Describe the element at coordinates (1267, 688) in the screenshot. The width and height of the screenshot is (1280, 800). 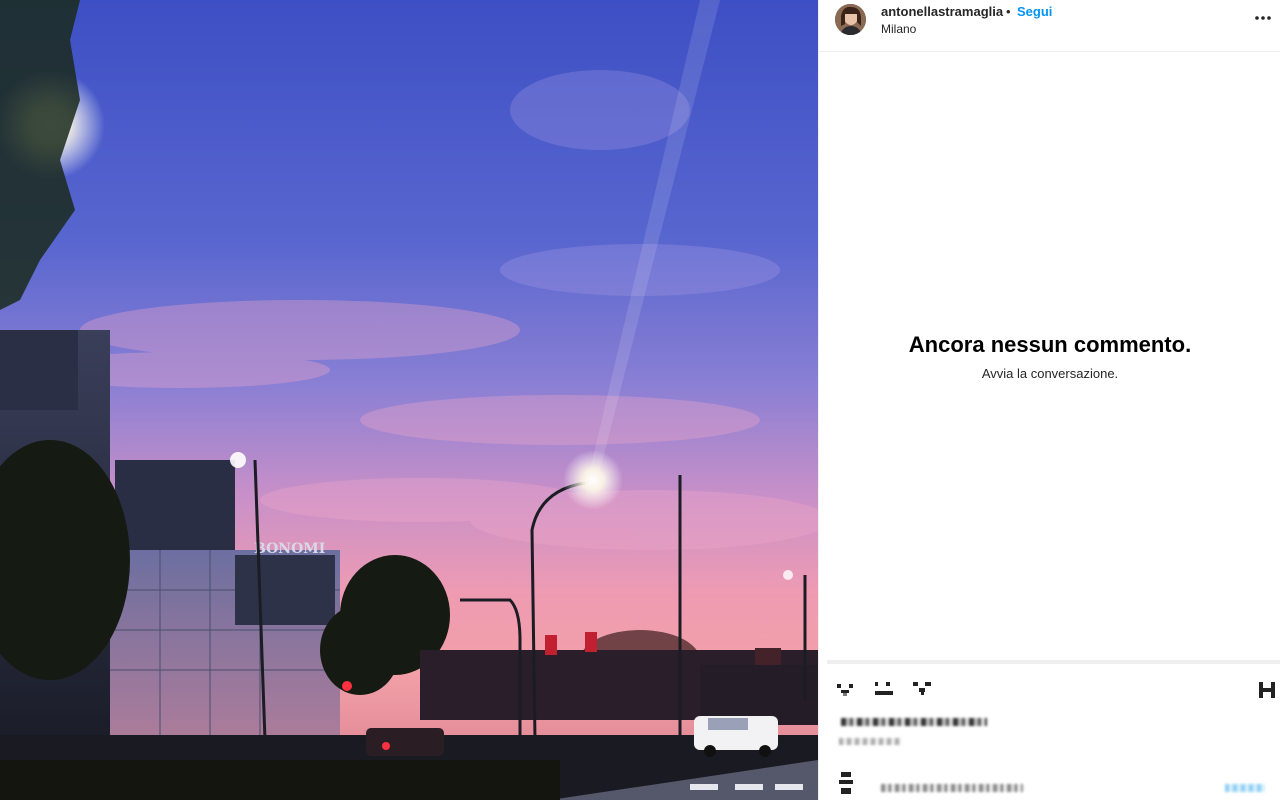
I see `bookmark-icon` at that location.